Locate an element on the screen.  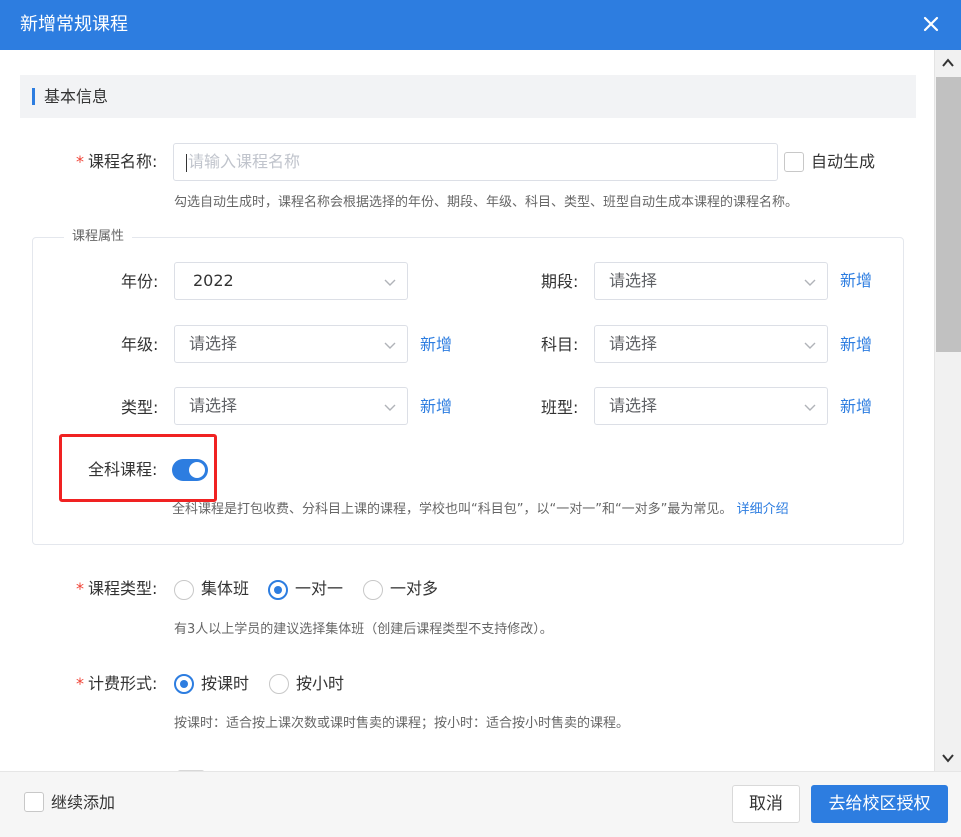
scroll-up-arrow-icon is located at coordinates (948, 63).